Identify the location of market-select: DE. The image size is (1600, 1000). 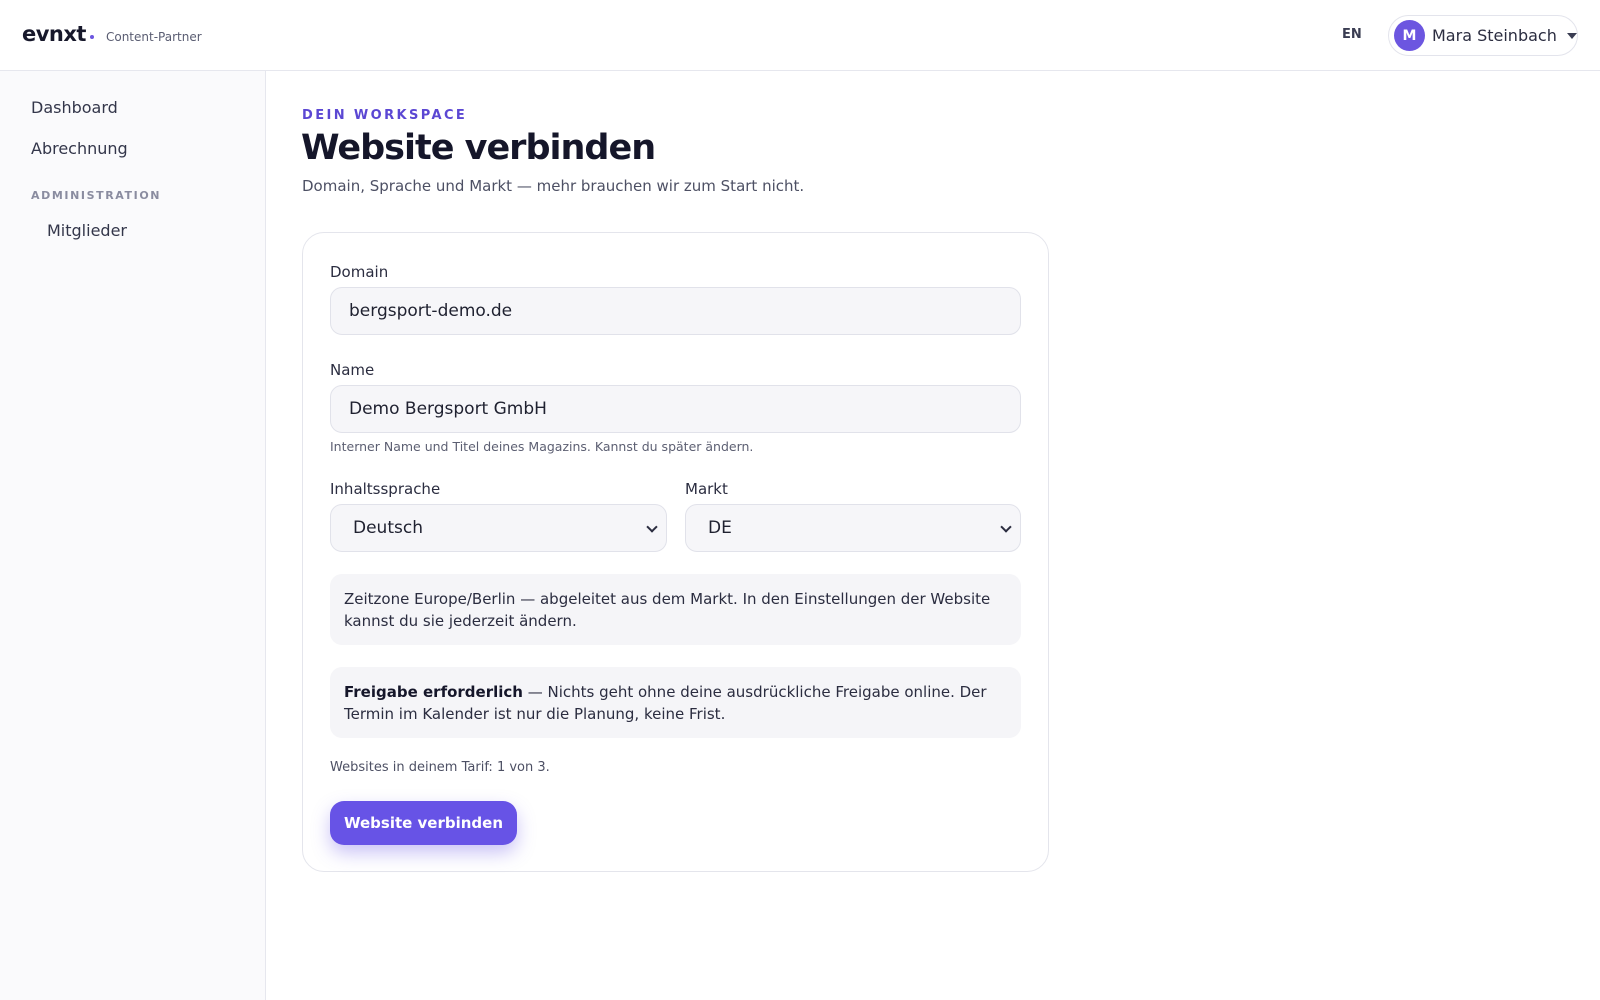
(853, 528).